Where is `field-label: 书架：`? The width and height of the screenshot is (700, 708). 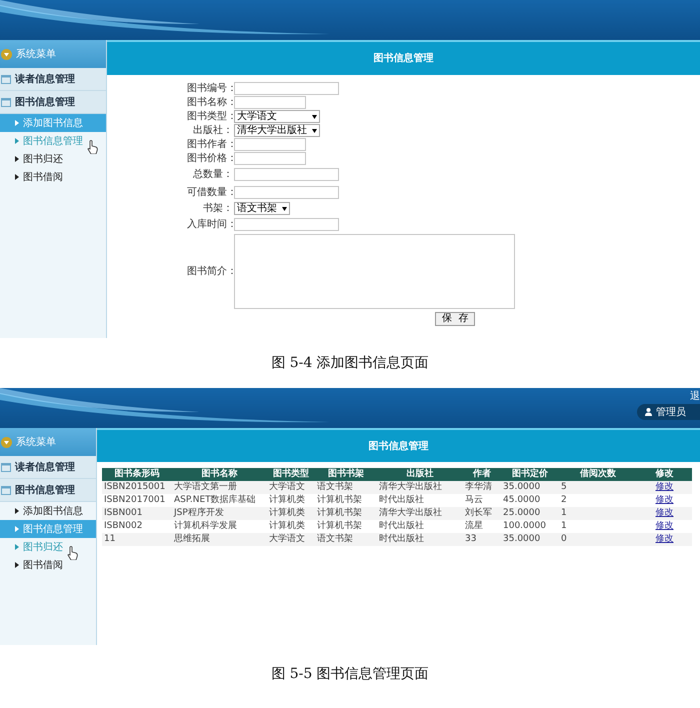 field-label: 书架： is located at coordinates (217, 209).